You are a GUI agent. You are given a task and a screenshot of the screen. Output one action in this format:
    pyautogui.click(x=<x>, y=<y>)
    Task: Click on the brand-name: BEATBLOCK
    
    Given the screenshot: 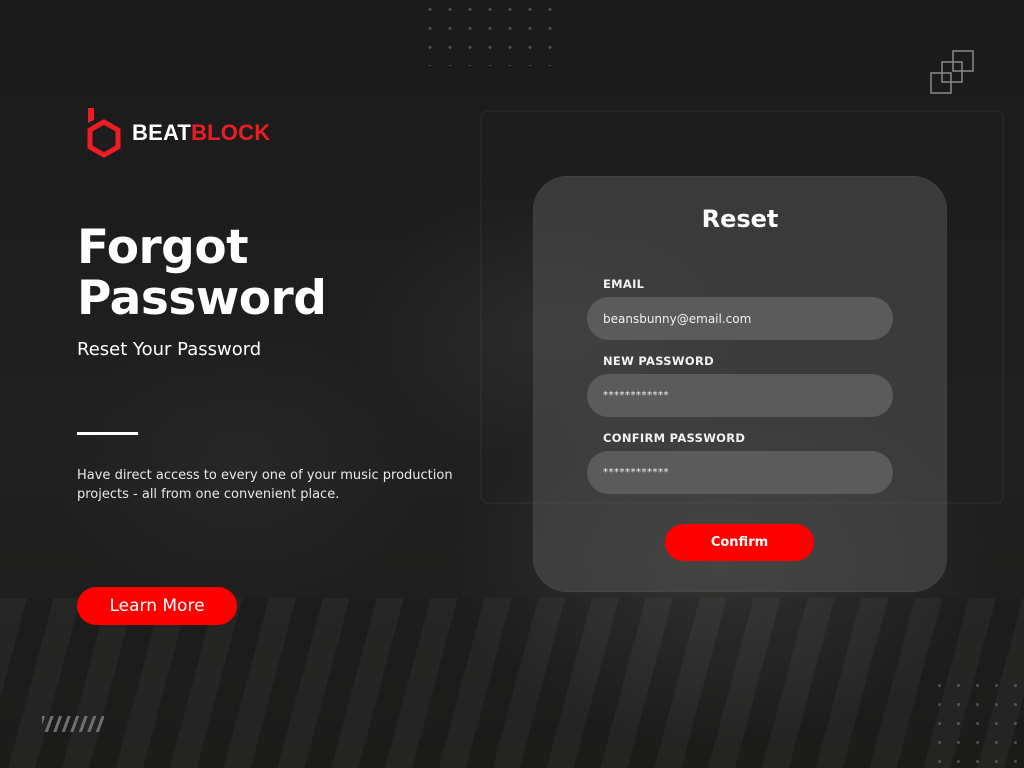 What is the action you would take?
    pyautogui.click(x=201, y=133)
    